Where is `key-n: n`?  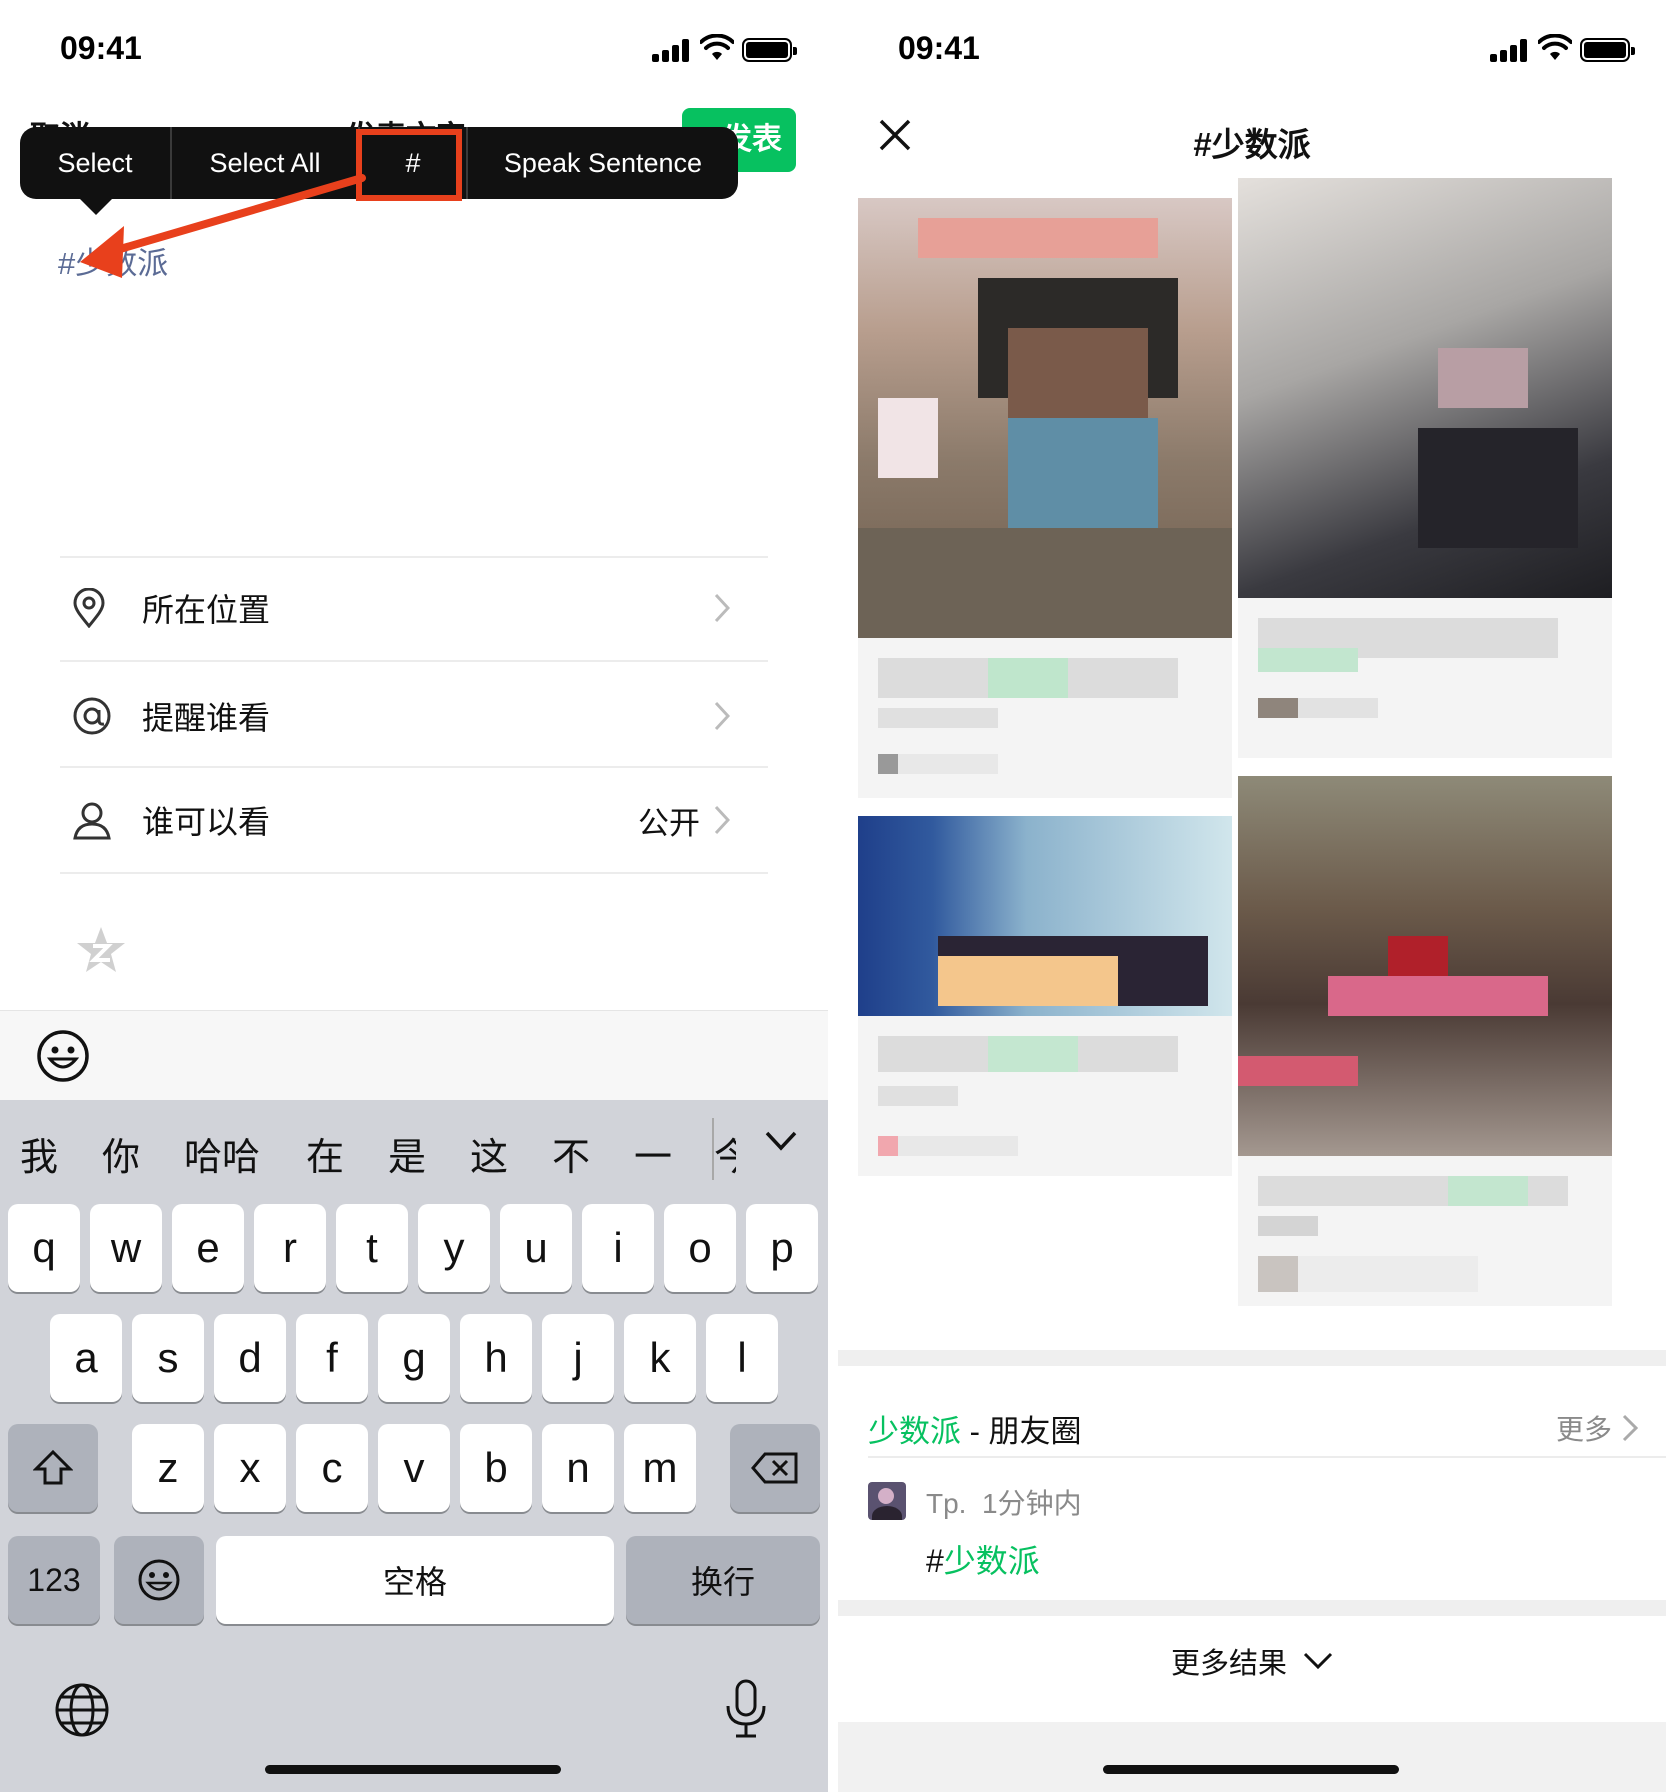
key-n: n is located at coordinates (578, 1468).